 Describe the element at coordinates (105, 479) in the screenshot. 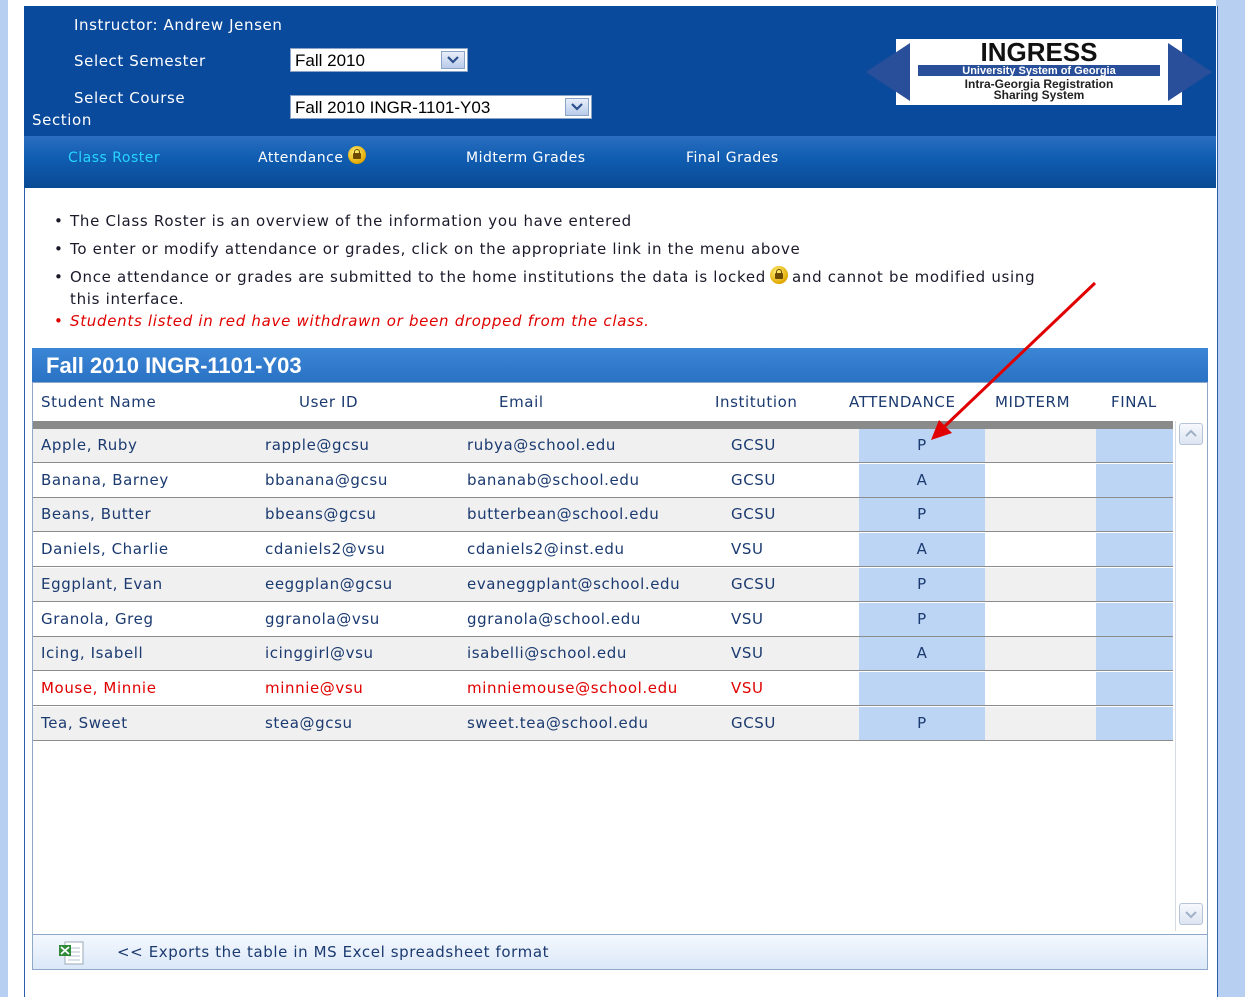

I see `student-name: Banana, Barney` at that location.